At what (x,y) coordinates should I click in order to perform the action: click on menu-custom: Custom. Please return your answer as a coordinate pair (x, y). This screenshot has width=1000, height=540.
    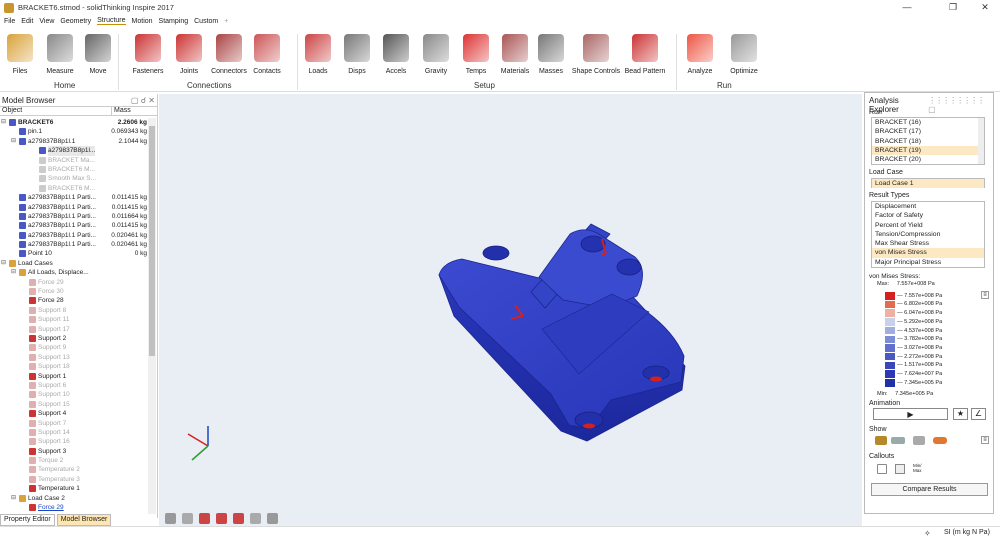
    Looking at the image, I should click on (206, 21).